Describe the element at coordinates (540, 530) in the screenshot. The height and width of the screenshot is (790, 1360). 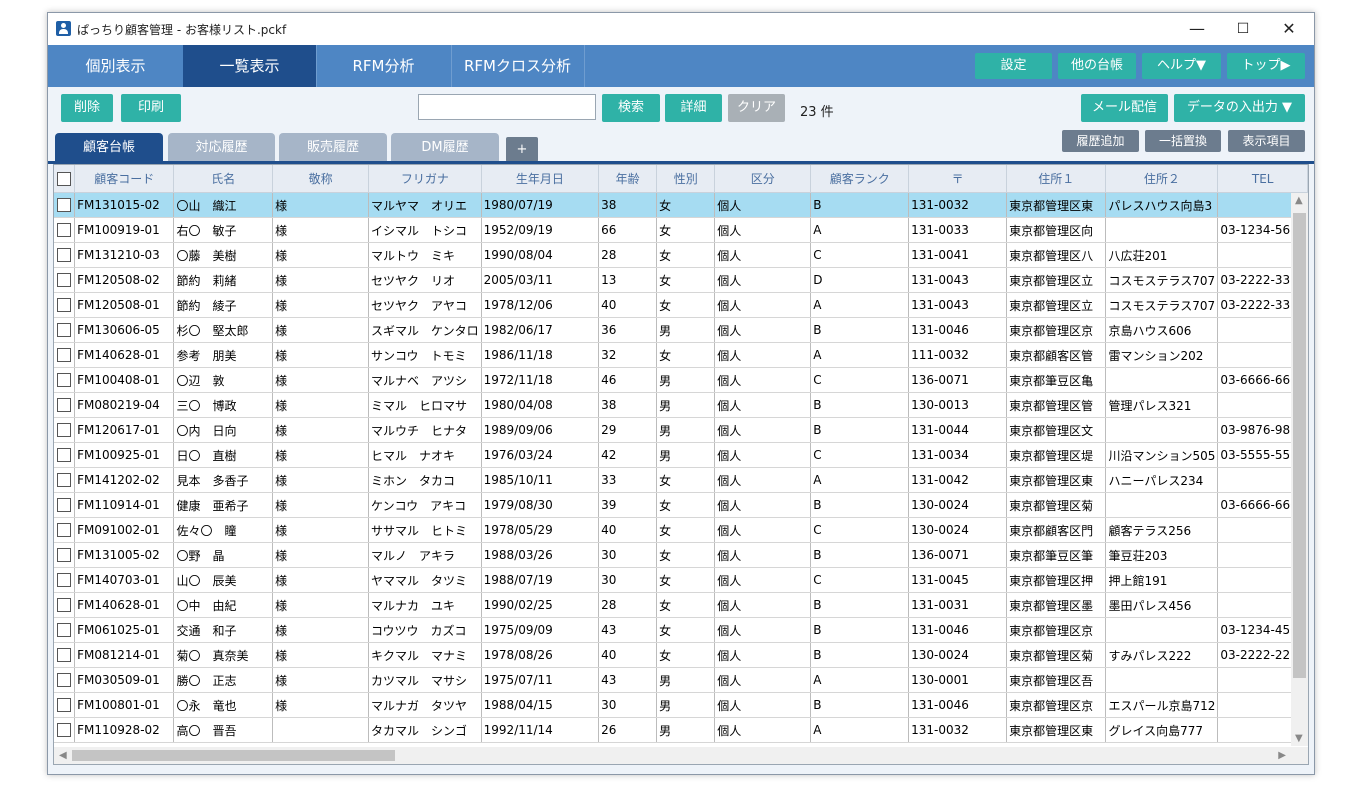
I see `table-cell: 1978/05/29` at that location.